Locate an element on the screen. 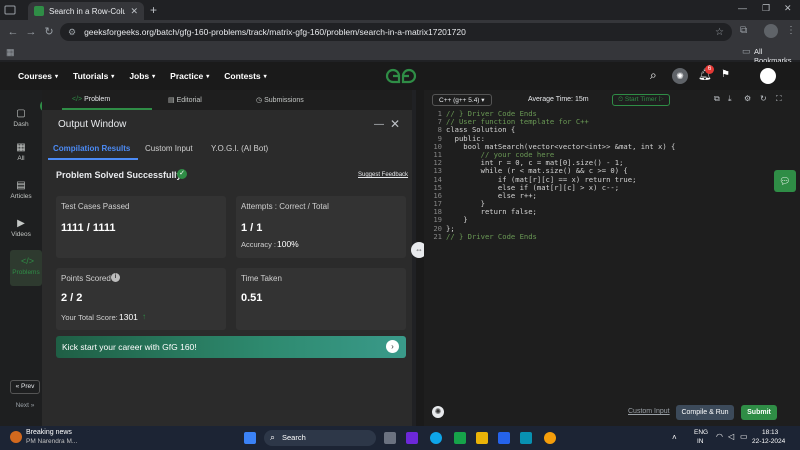  windows-start-icon is located at coordinates (250, 438).